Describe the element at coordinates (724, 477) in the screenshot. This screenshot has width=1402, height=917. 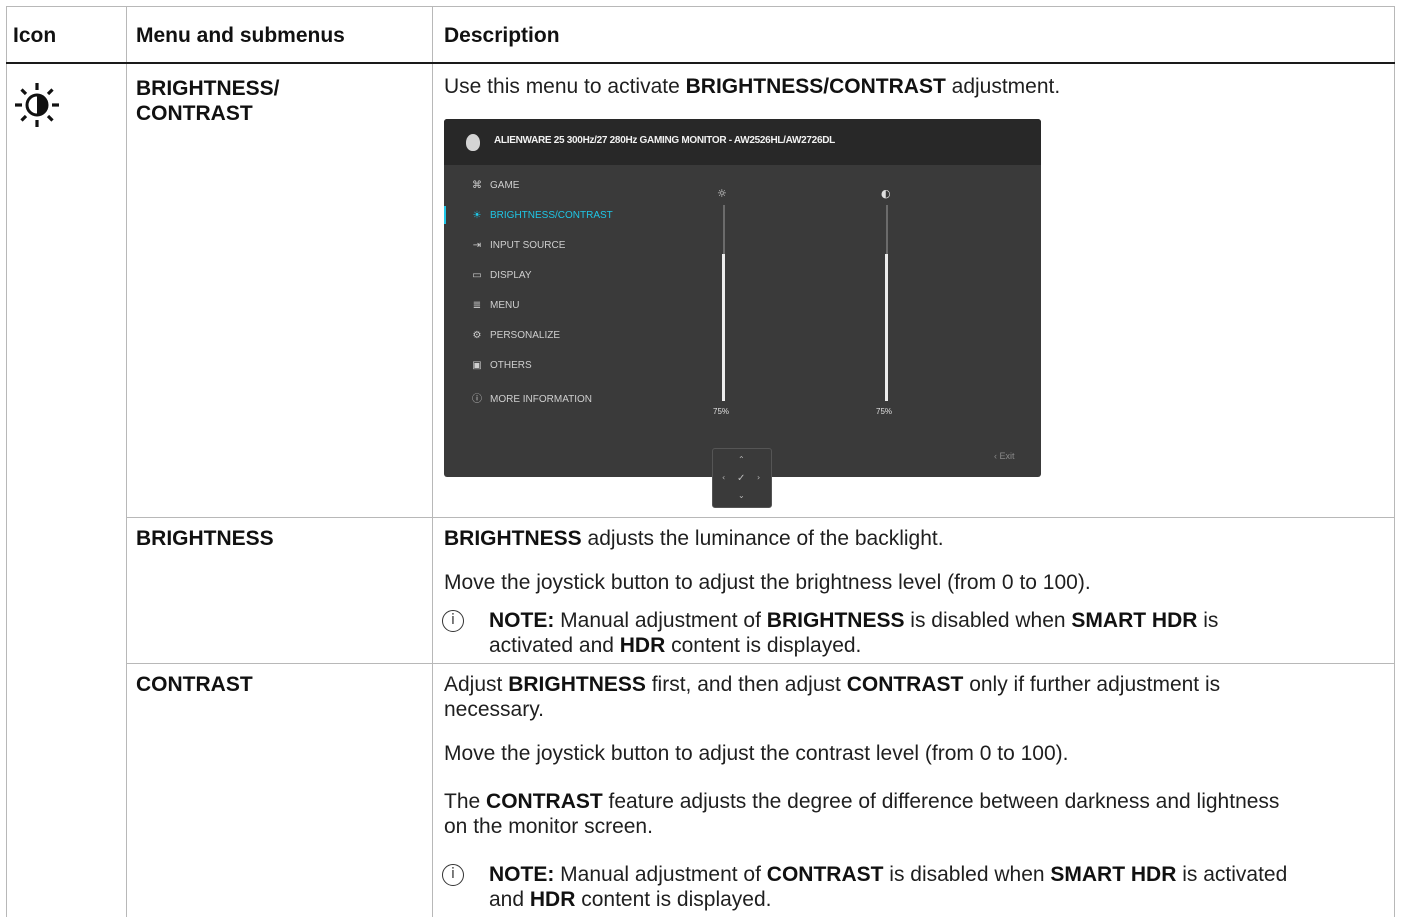
I see `joystick-left-icon: ‹` at that location.